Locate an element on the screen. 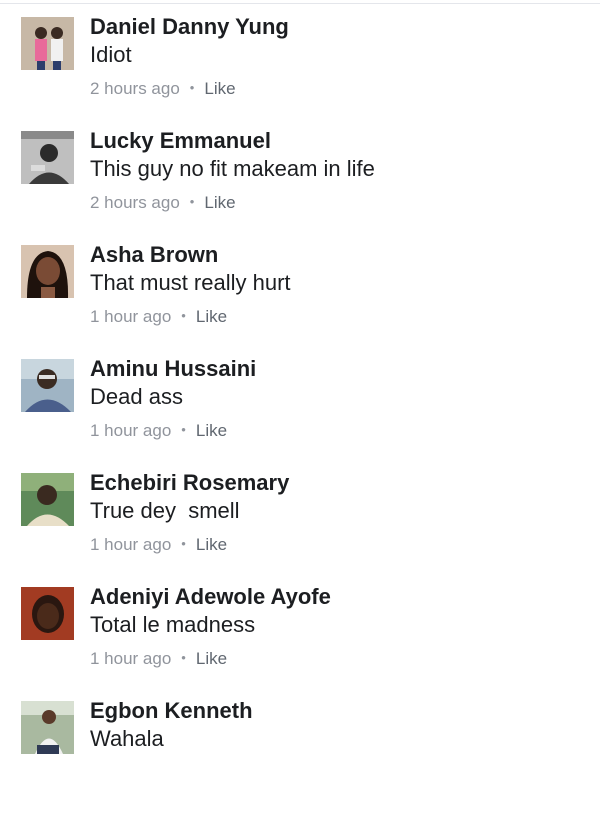 The image size is (600, 815). comment-item: Egbon Kenneth Wahala is located at coordinates (300, 756).